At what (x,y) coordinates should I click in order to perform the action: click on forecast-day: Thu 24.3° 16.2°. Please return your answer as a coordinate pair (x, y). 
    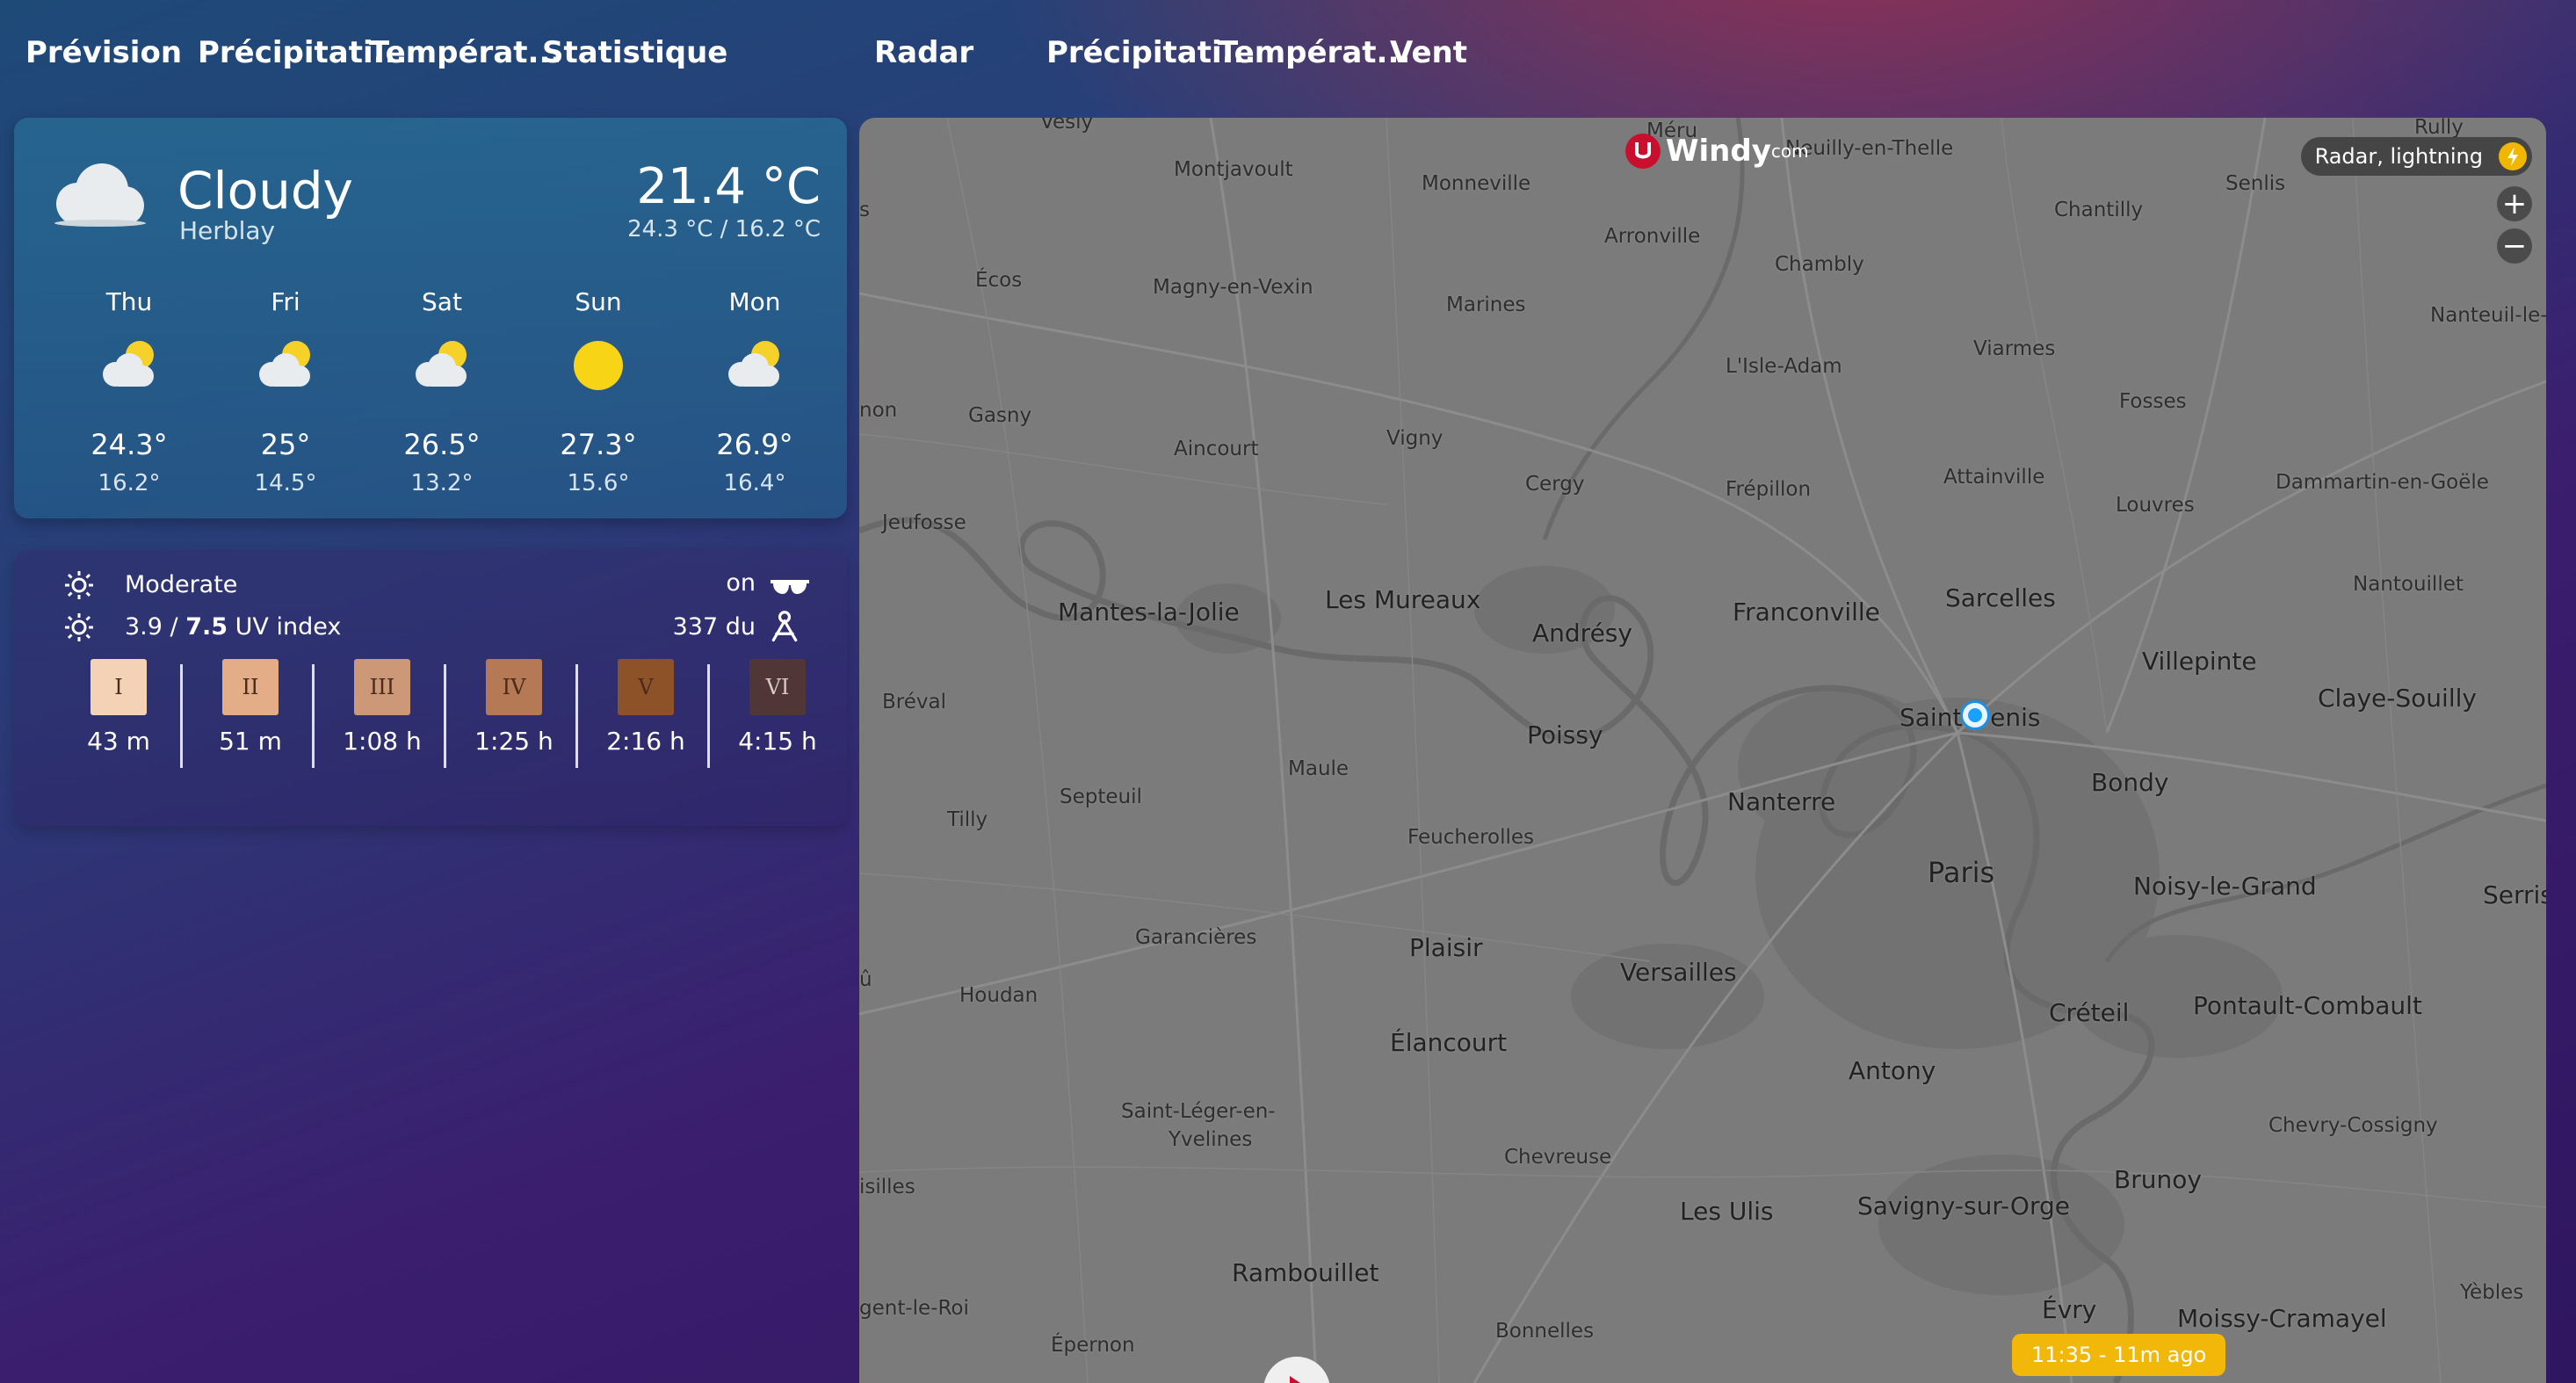
    Looking at the image, I should click on (129, 391).